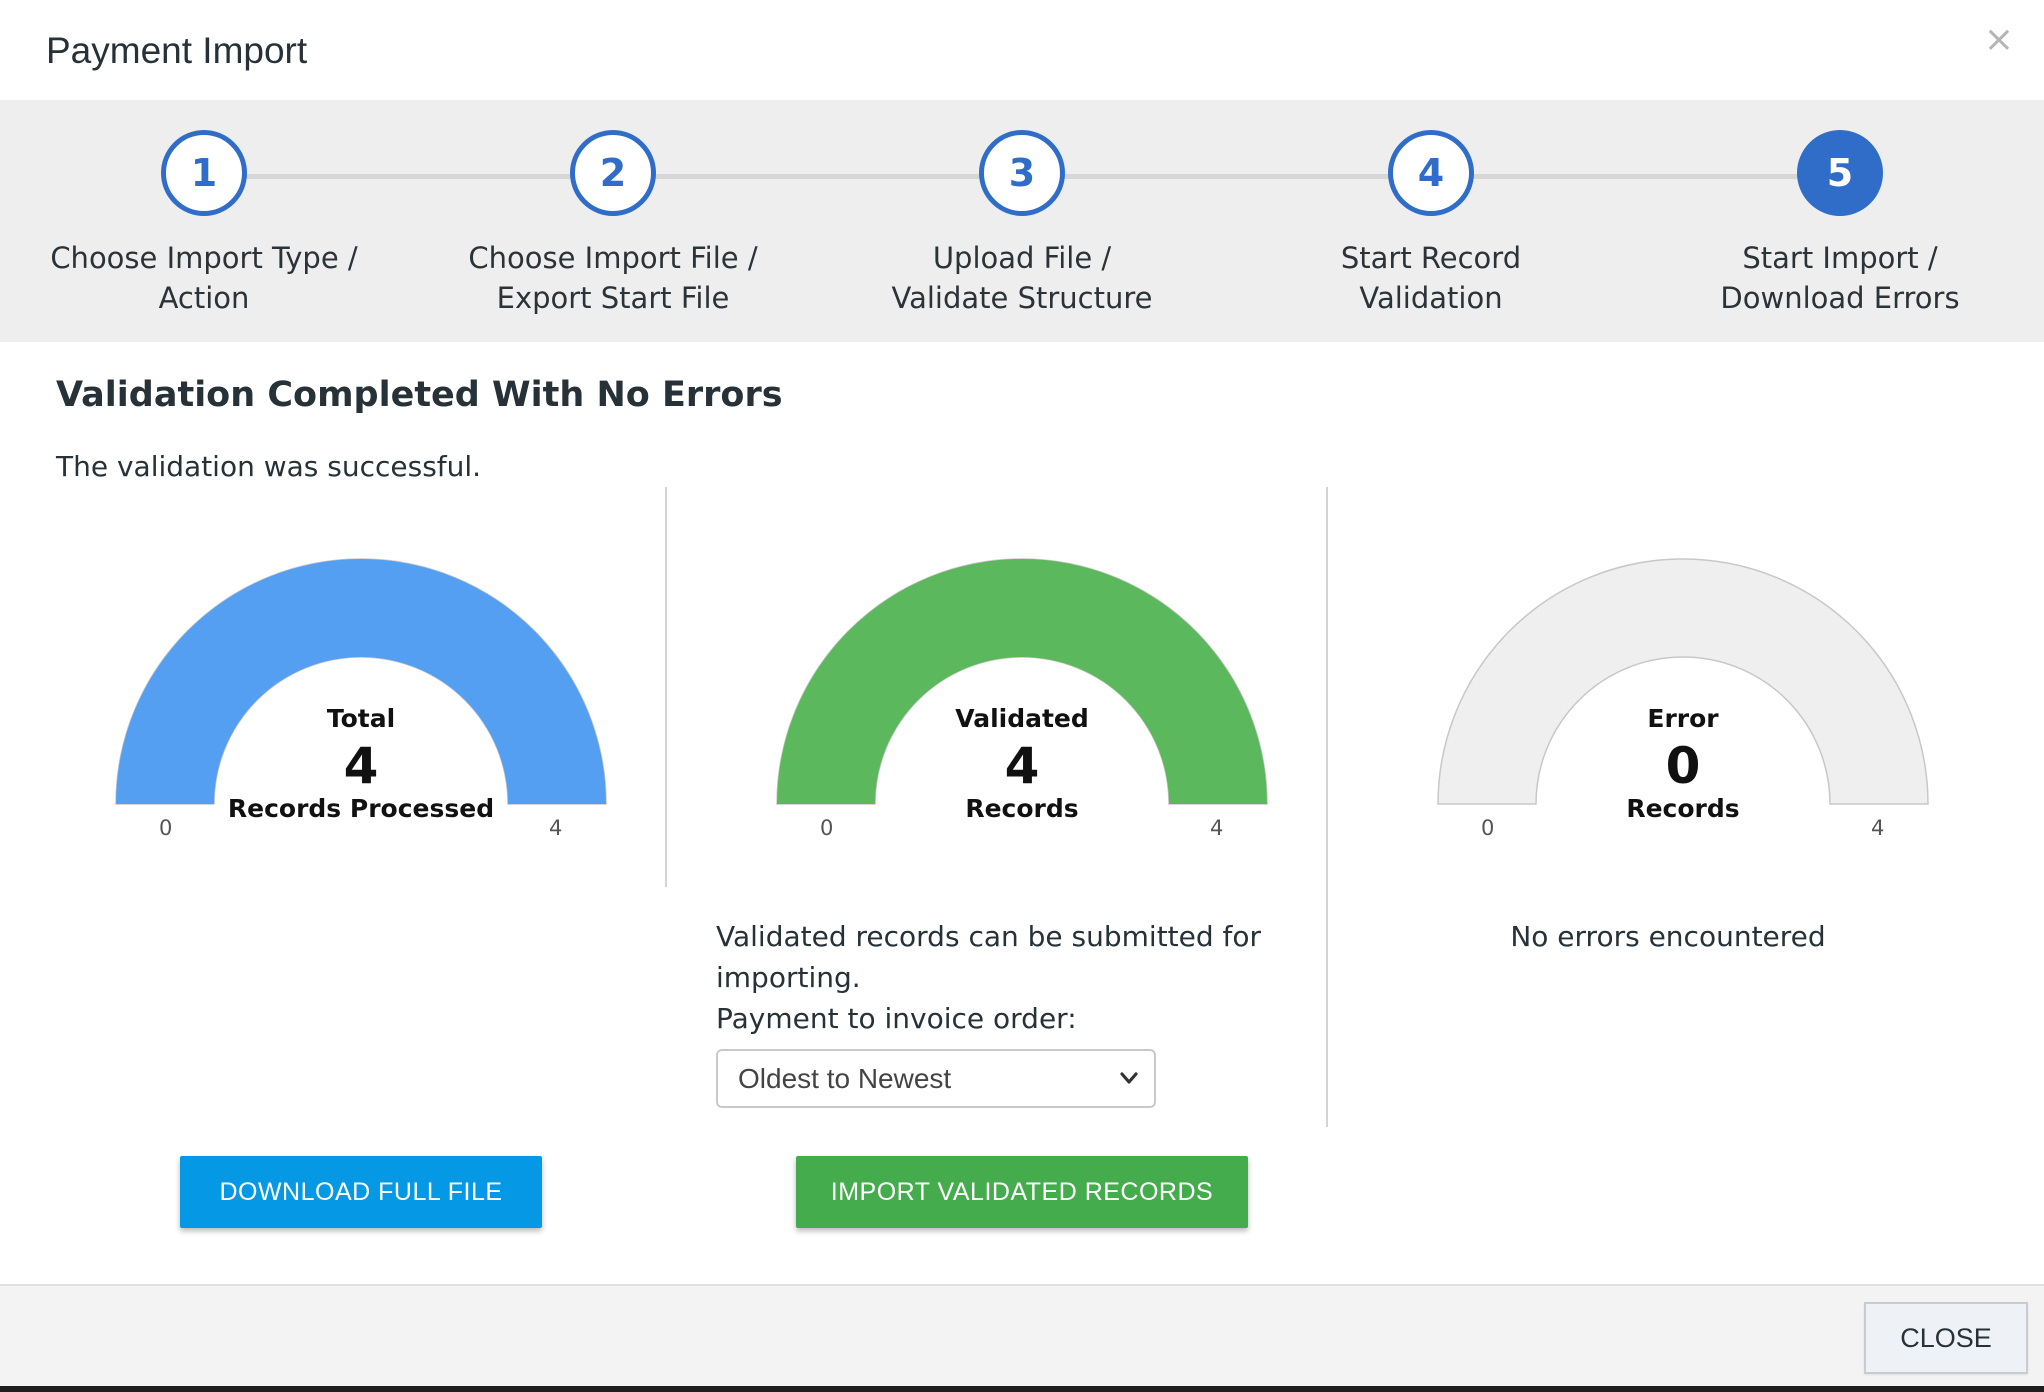  Describe the element at coordinates (896, 1018) in the screenshot. I see `order-label: Payment to invoice order:` at that location.